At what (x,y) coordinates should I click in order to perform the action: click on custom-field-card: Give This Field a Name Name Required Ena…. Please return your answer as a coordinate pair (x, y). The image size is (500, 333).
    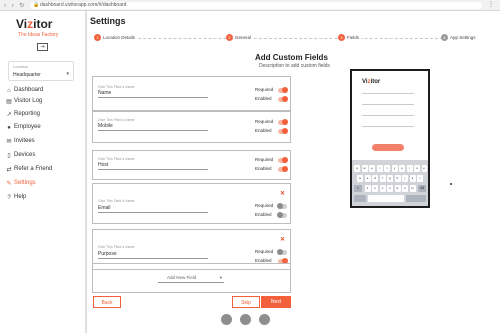
    Looking at the image, I should click on (191, 93).